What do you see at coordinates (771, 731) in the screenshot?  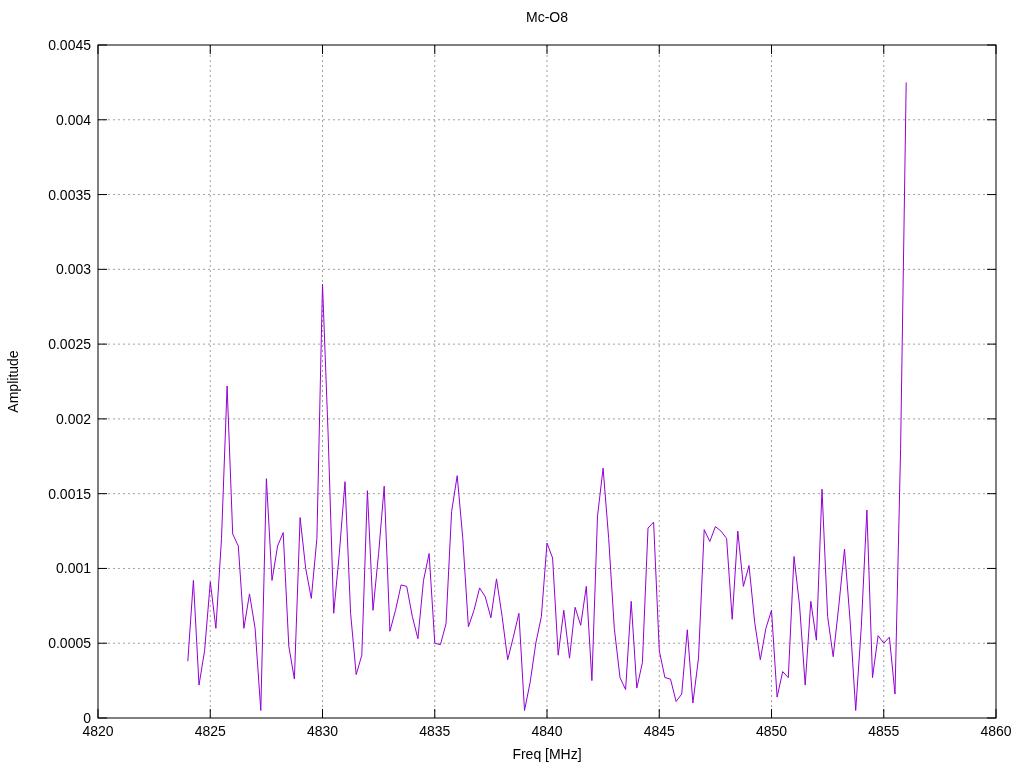 I see `tick-label: 4850` at bounding box center [771, 731].